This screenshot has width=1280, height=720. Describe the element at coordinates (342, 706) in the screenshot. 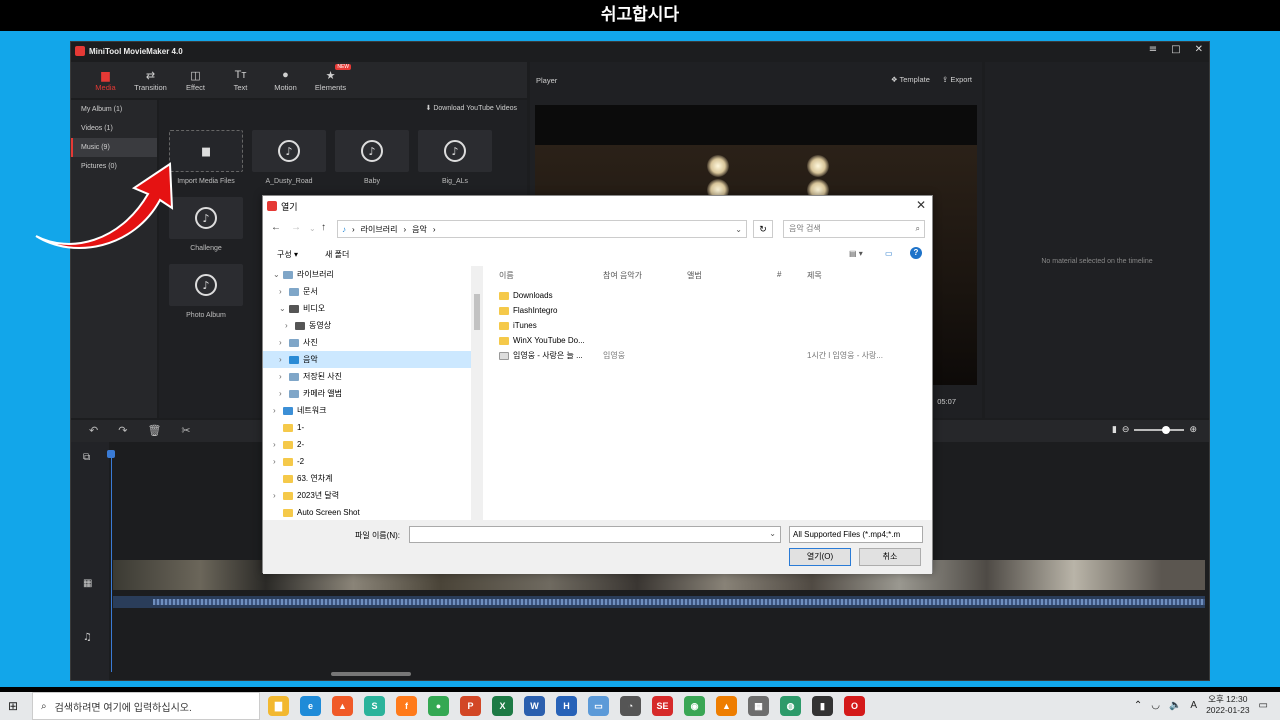

I see `taskbar-app-brave: ▲` at that location.